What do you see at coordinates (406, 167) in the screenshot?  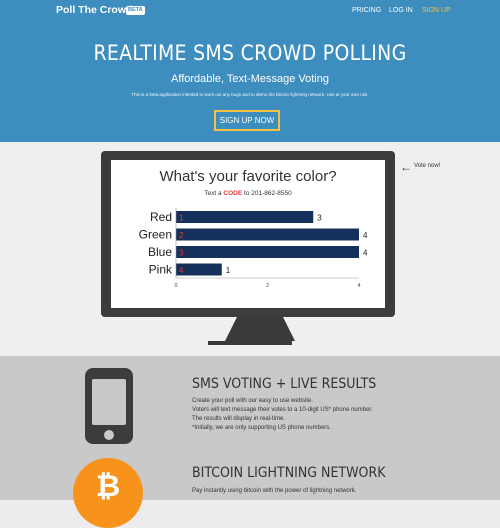 I see `arrow-left-icon: ←` at bounding box center [406, 167].